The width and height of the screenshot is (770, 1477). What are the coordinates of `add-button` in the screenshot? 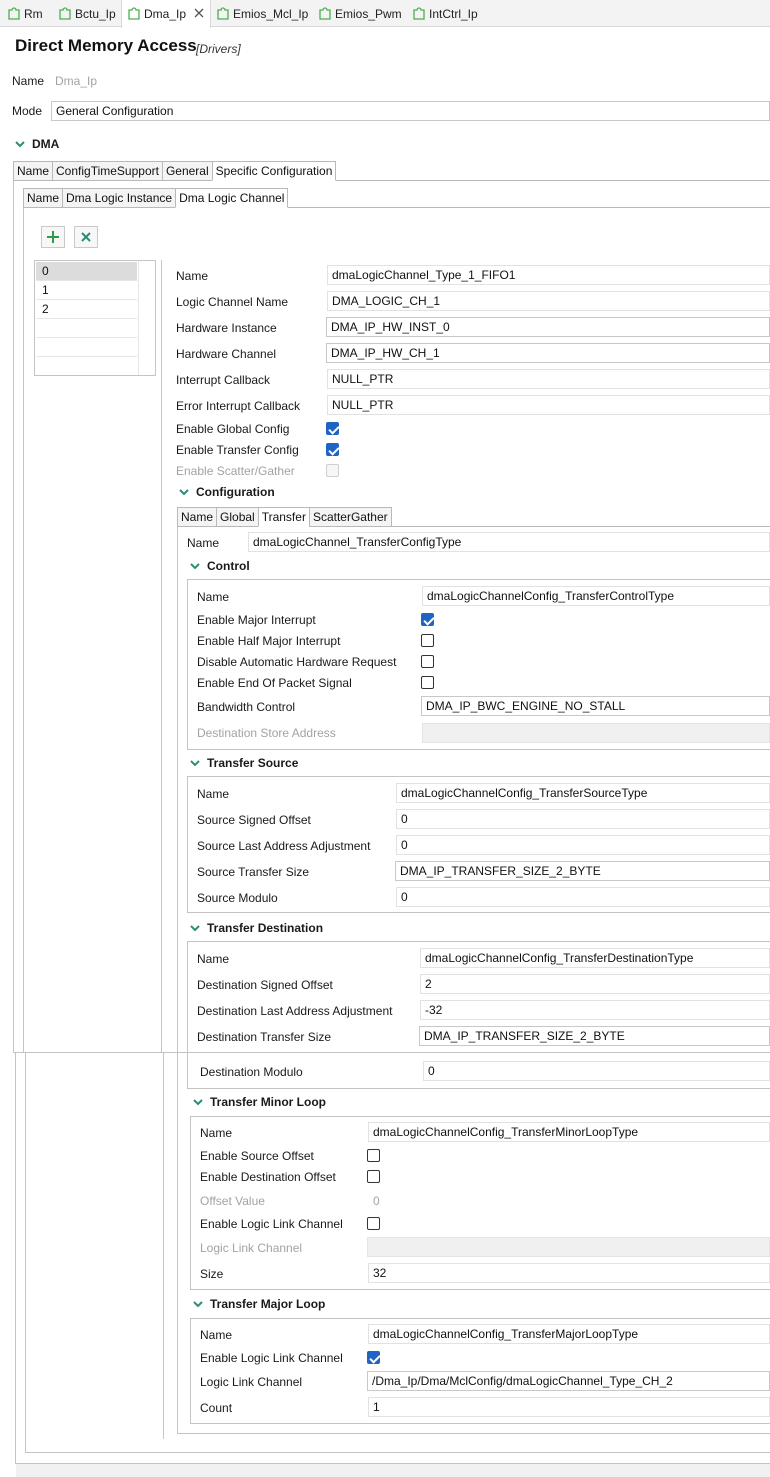 It's located at (53, 237).